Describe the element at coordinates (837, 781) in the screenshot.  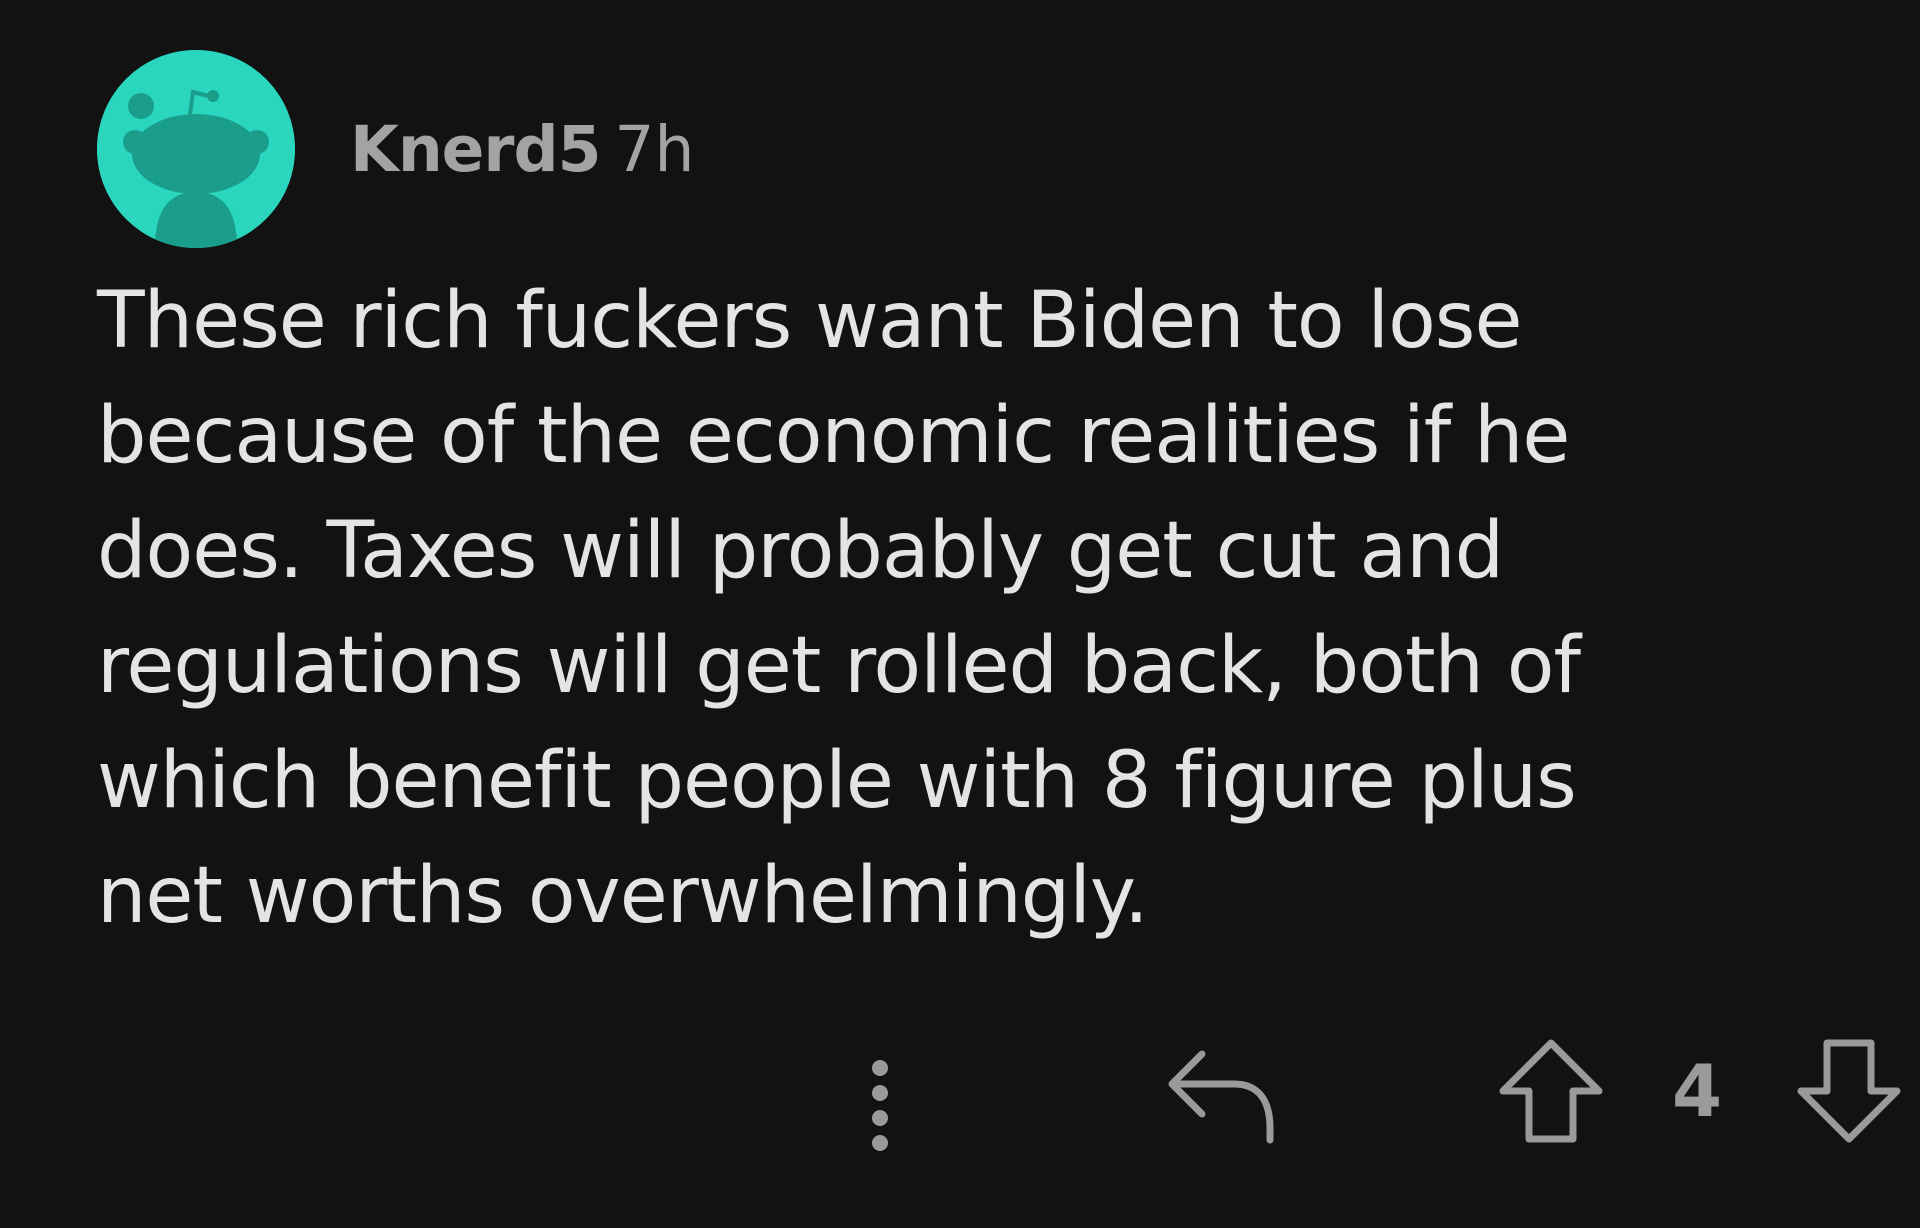
I see `comment-body-line: which benefit people with 8 figure plus` at that location.